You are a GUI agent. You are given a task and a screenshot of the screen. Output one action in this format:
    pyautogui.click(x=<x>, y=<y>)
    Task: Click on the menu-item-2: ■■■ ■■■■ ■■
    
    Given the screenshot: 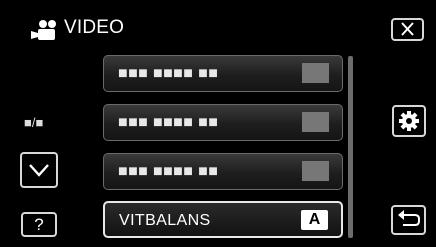 What is the action you would take?
    pyautogui.click(x=223, y=122)
    